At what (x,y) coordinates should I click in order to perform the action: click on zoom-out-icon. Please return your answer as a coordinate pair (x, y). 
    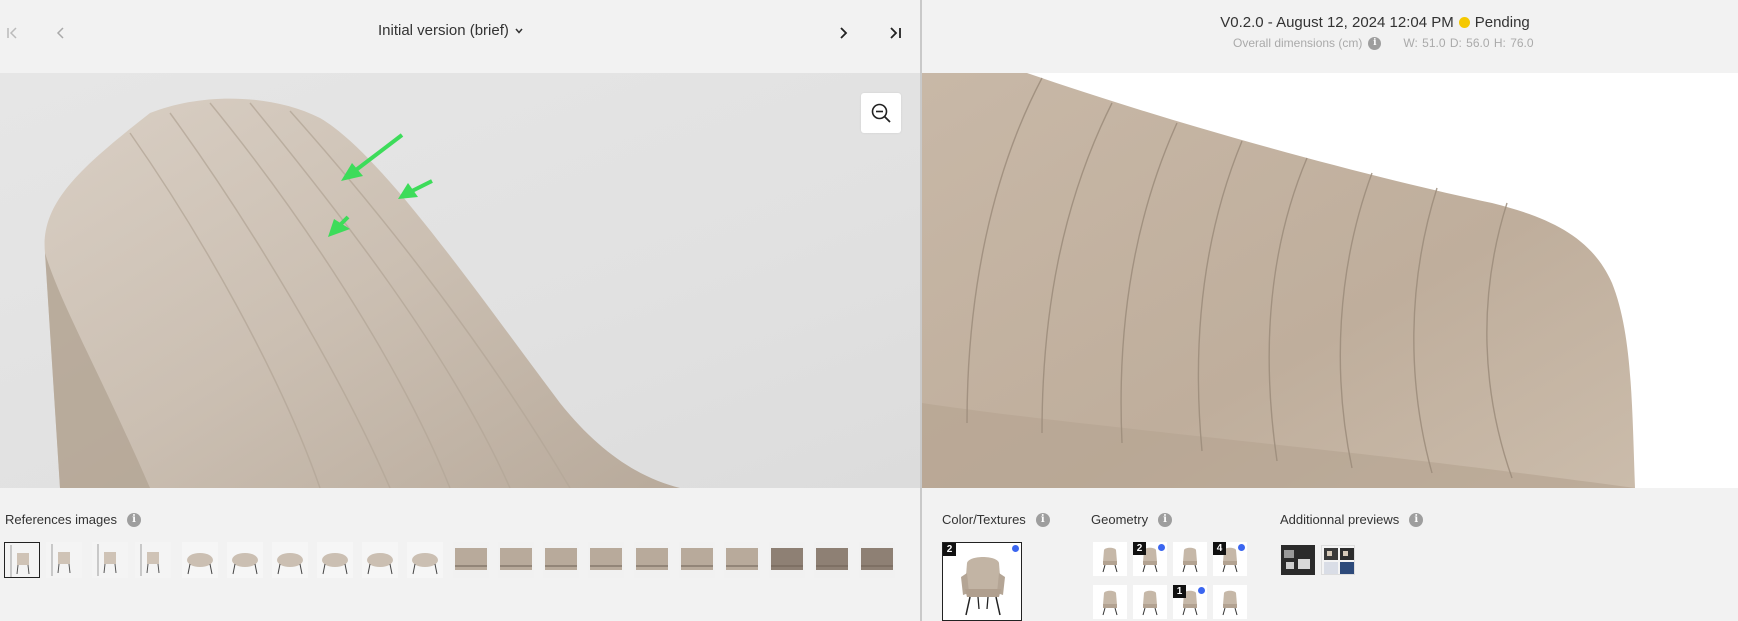
    Looking at the image, I should click on (881, 113).